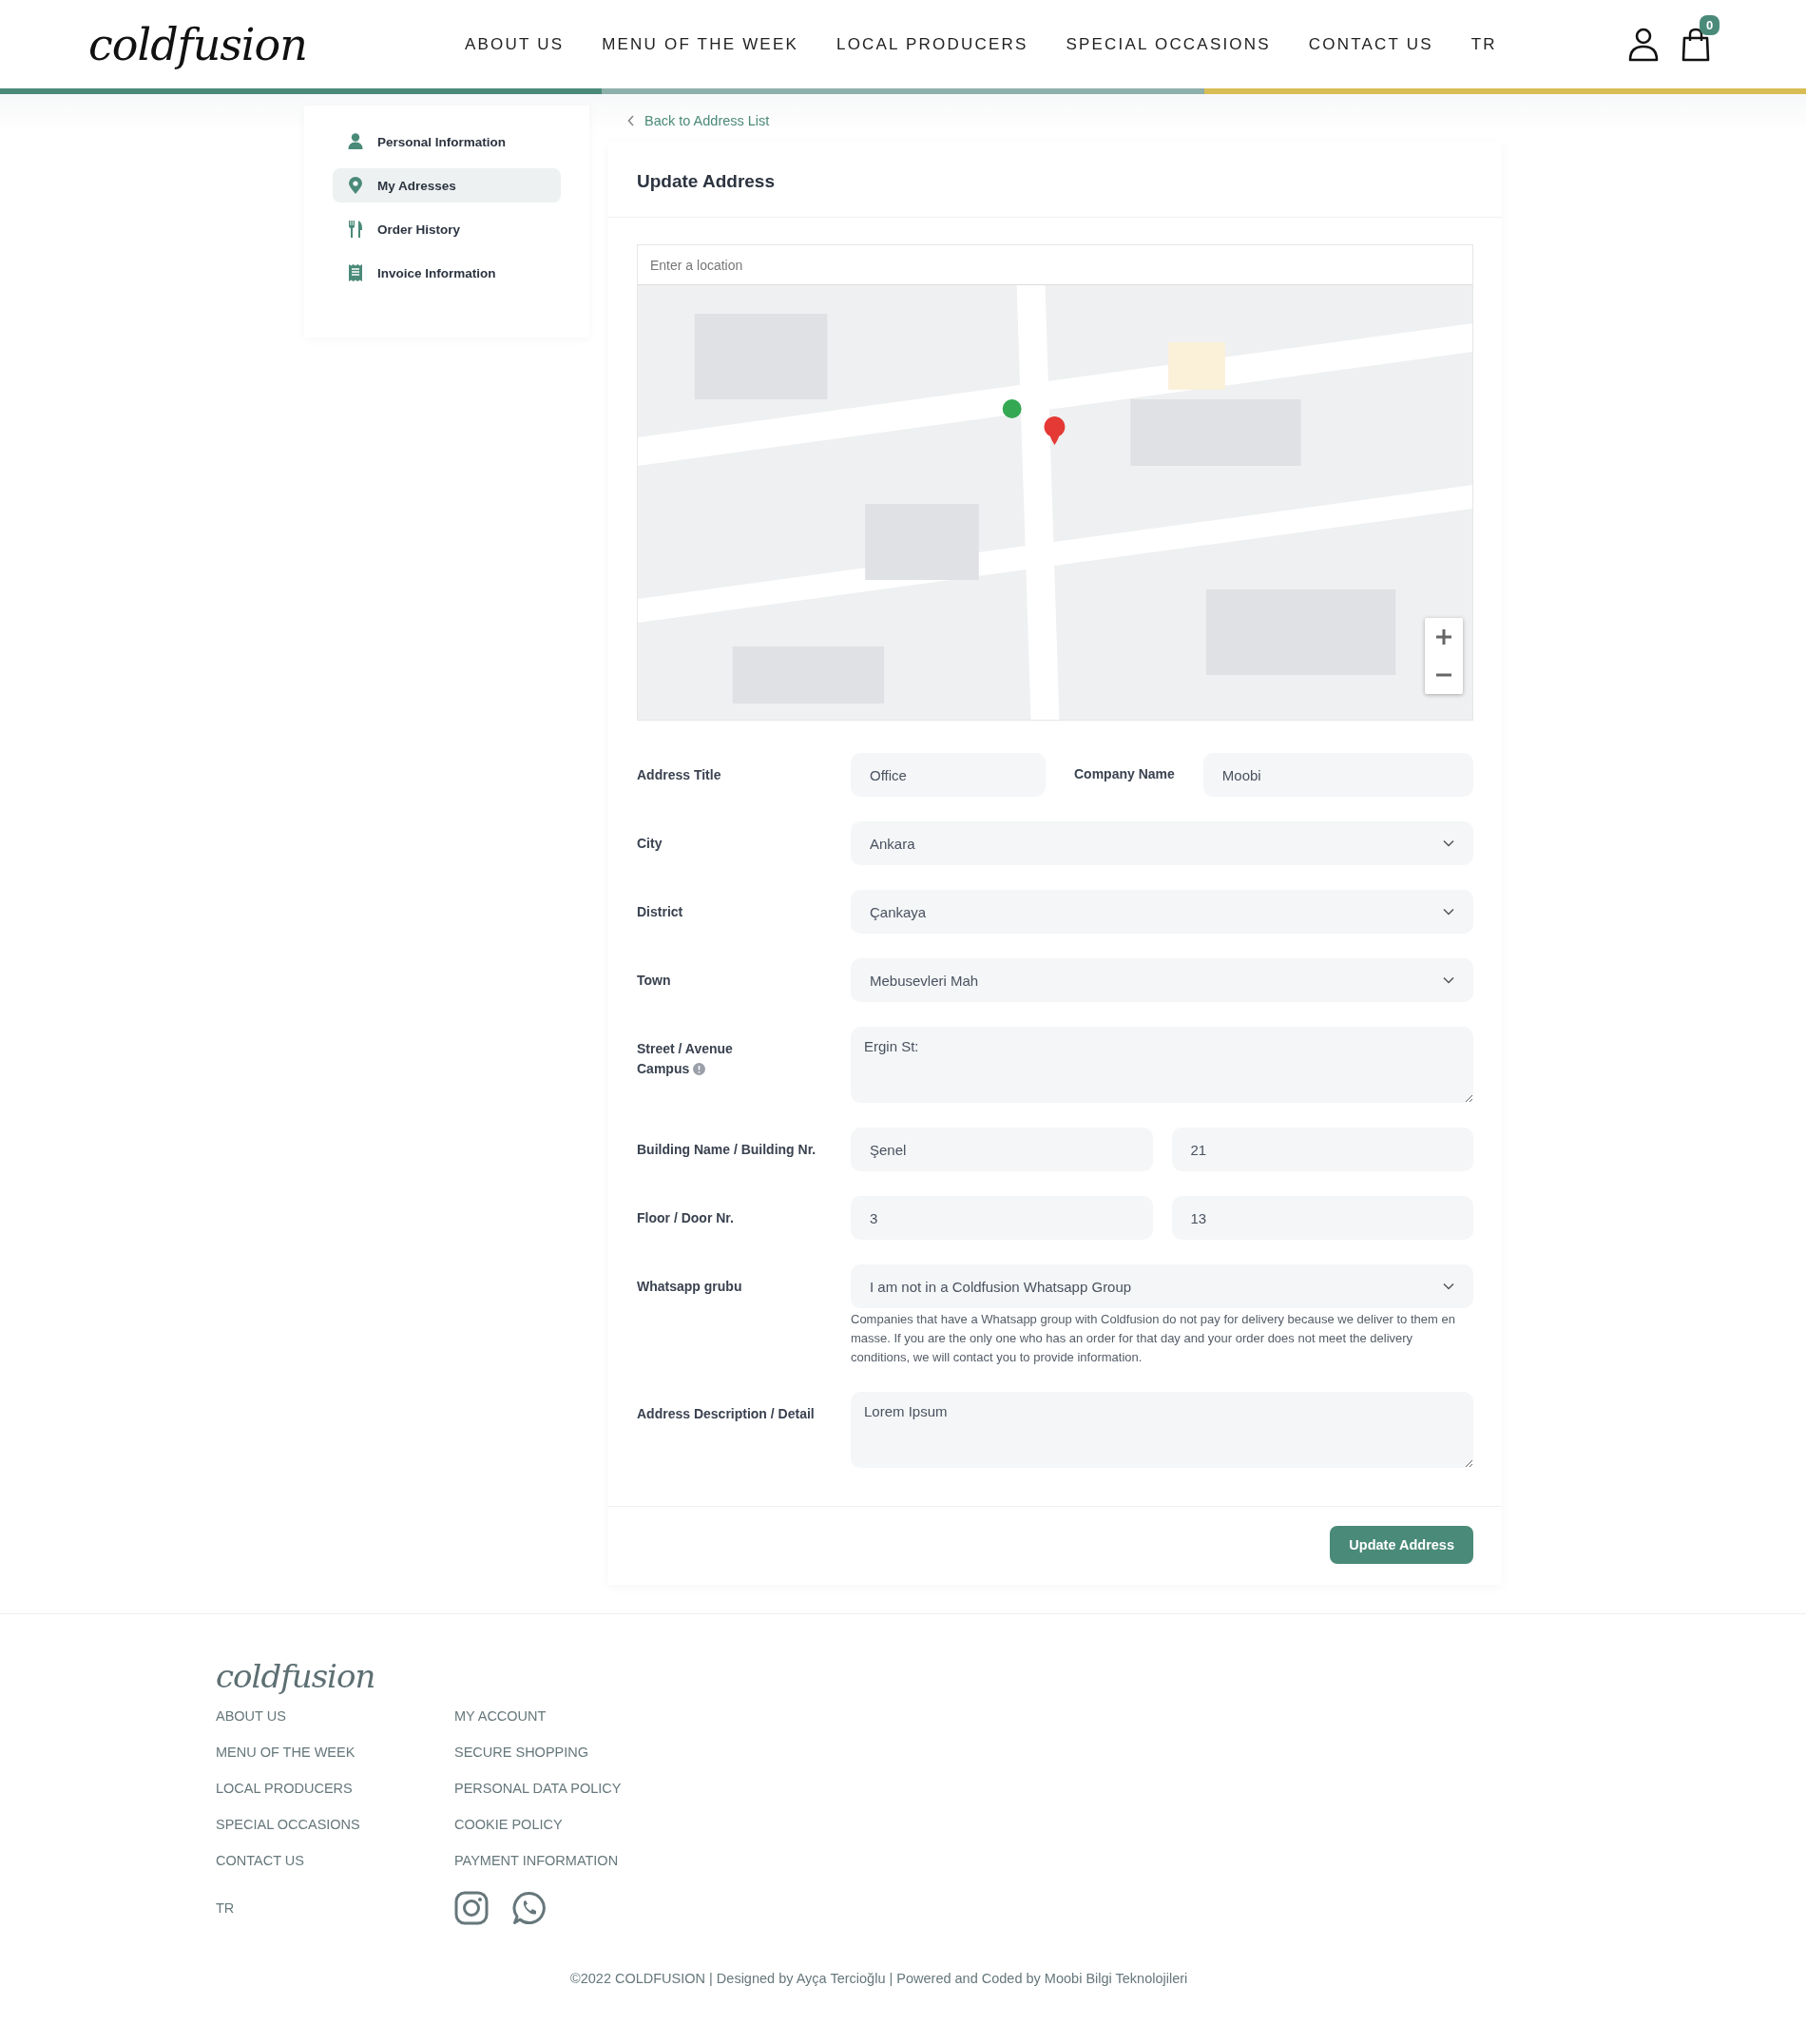  What do you see at coordinates (1002, 1150) in the screenshot?
I see `input-field: Şenel` at bounding box center [1002, 1150].